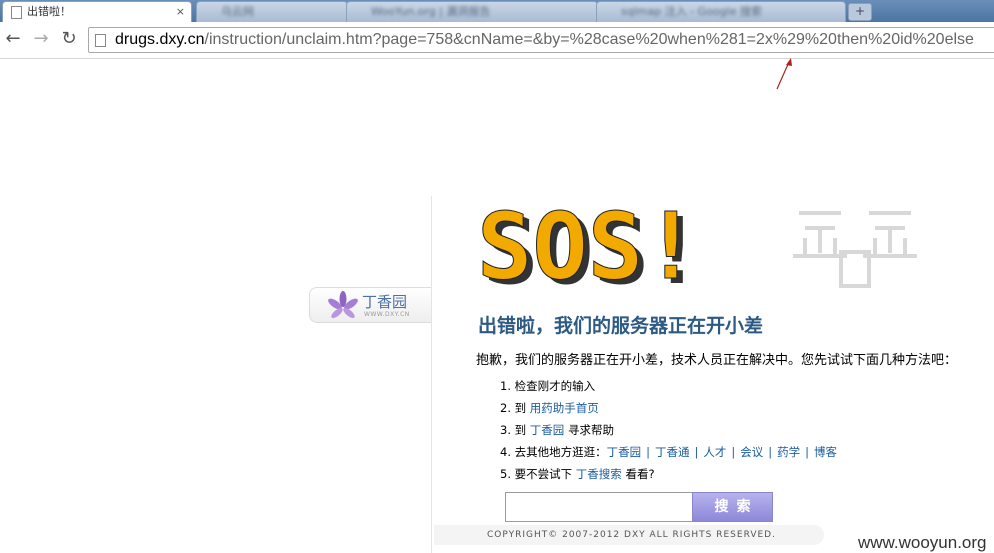 The image size is (994, 553). What do you see at coordinates (41, 39) in the screenshot?
I see `forward-icon: →` at bounding box center [41, 39].